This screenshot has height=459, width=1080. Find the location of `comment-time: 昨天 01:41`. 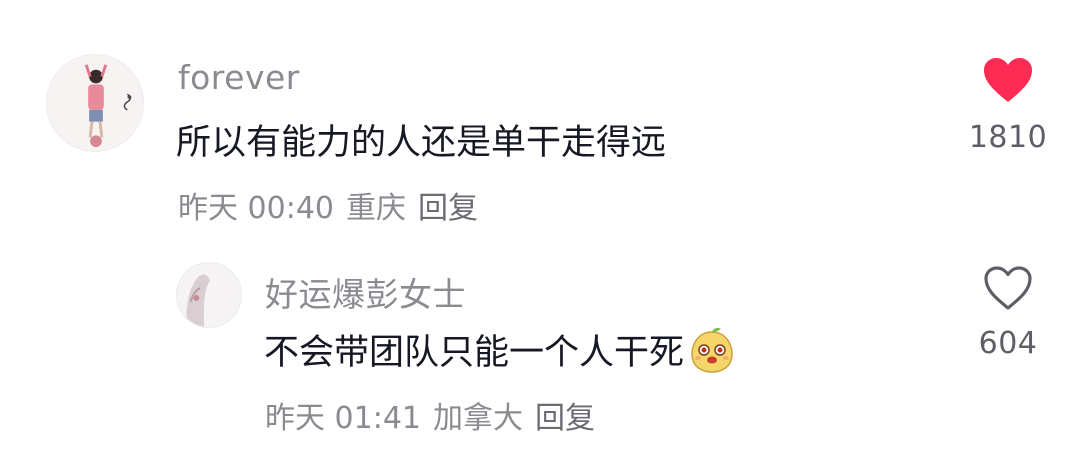

comment-time: 昨天 01:41 is located at coordinates (343, 418).